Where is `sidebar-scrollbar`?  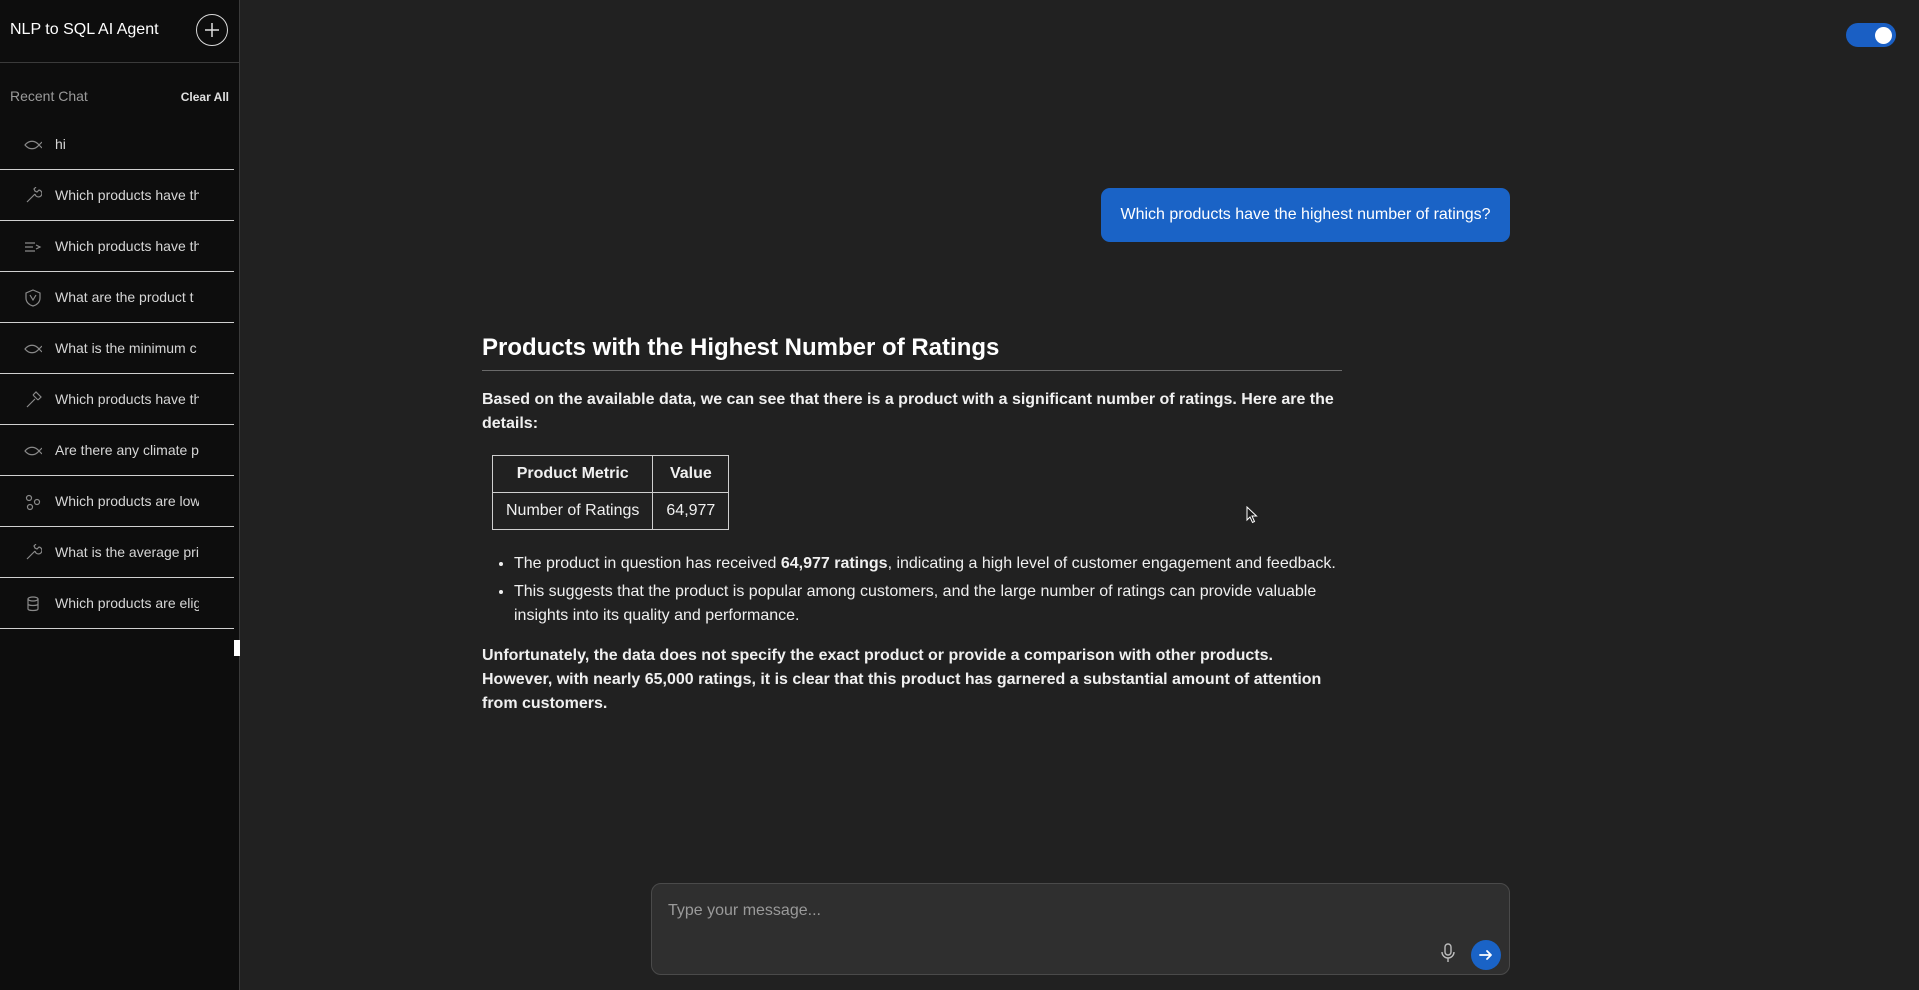 sidebar-scrollbar is located at coordinates (237, 648).